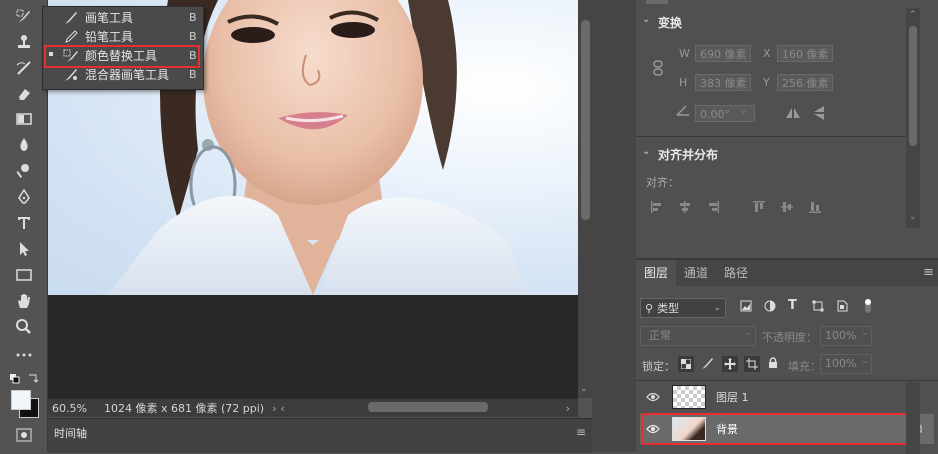 This screenshot has height=454, width=938. I want to click on visibility-eye-icon, so click(653, 397).